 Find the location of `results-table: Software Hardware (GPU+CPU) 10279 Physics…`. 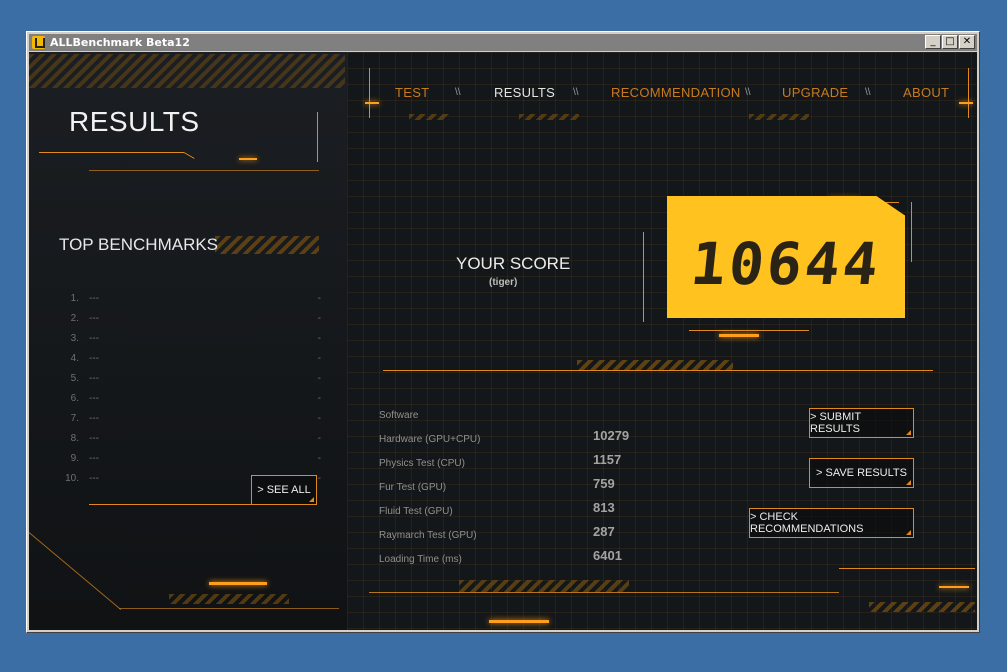

results-table: Software Hardware (GPU+CPU) 10279 Physics… is located at coordinates (519, 488).